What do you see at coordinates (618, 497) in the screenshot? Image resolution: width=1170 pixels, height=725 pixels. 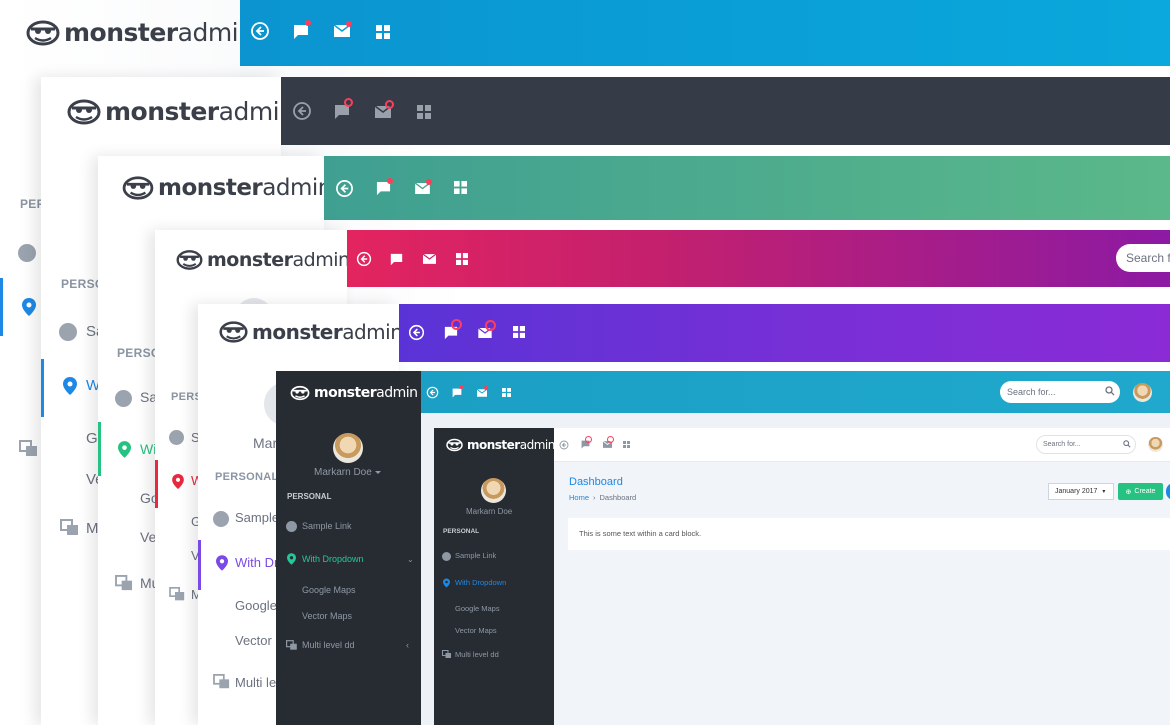 I see `breadcrumb-current: Dashboard` at bounding box center [618, 497].